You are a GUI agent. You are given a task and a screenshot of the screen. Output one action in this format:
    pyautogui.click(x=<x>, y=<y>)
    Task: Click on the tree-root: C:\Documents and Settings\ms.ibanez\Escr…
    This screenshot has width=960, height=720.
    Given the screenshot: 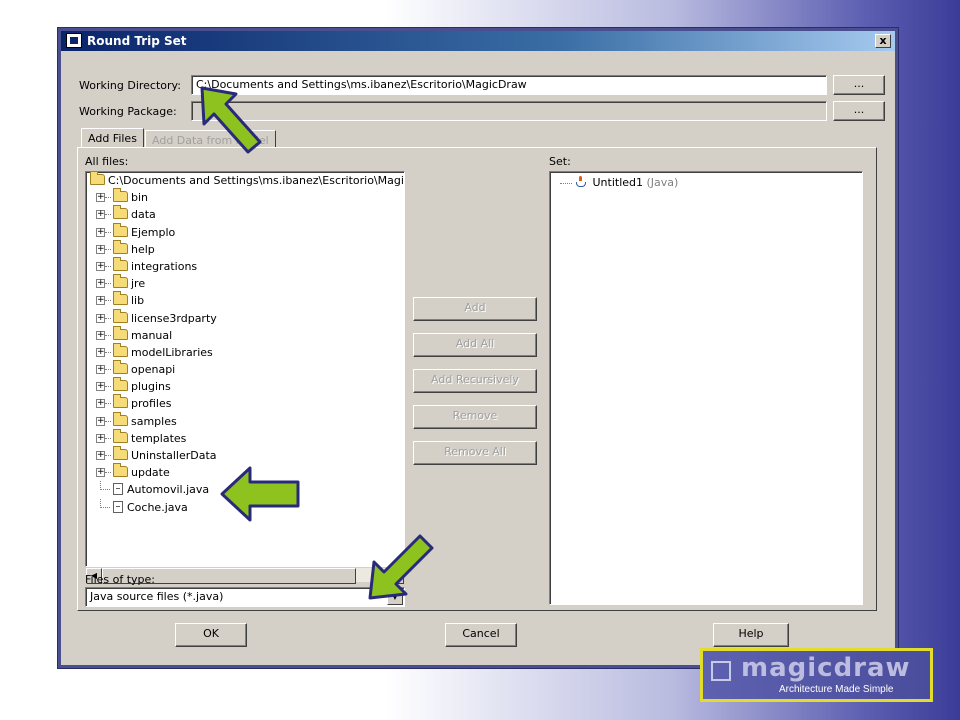 What is the action you would take?
    pyautogui.click(x=245, y=180)
    